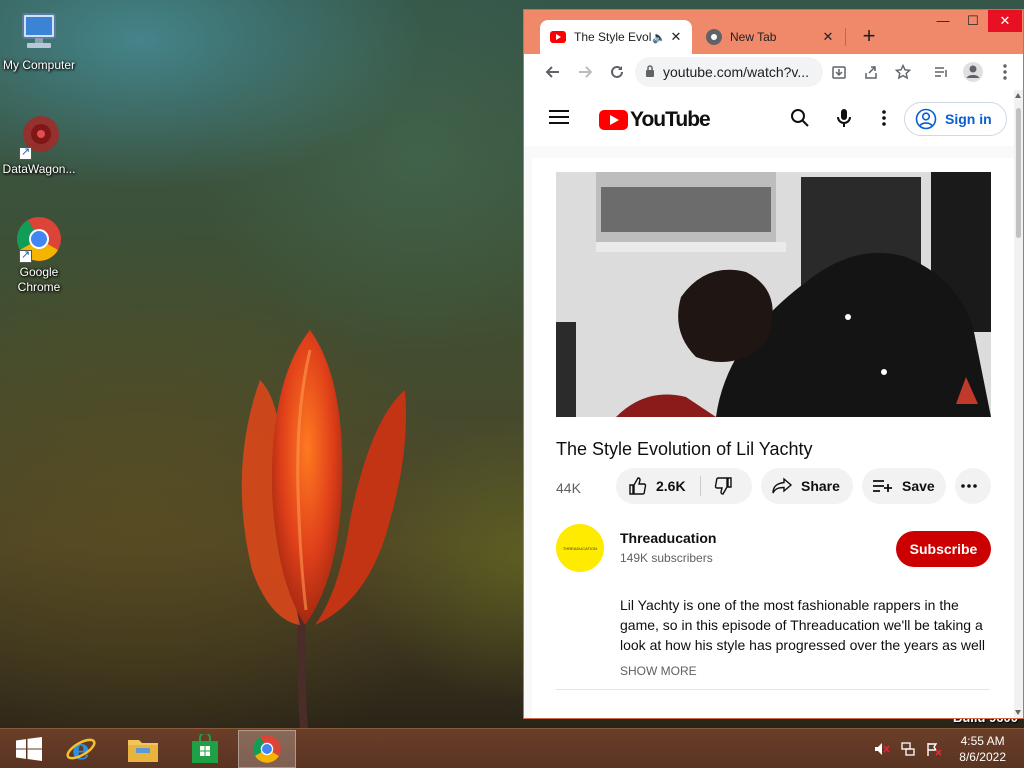 This screenshot has height=768, width=1024. Describe the element at coordinates (1005, 21) in the screenshot. I see `close-window-button: ✕` at that location.